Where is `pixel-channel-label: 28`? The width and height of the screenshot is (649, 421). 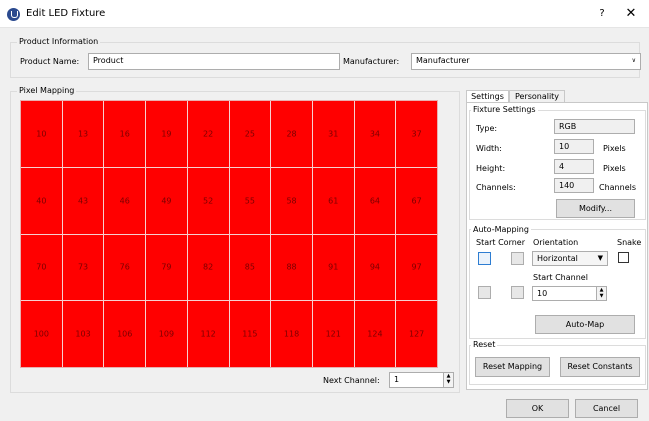
pixel-channel-label: 28 is located at coordinates (291, 134).